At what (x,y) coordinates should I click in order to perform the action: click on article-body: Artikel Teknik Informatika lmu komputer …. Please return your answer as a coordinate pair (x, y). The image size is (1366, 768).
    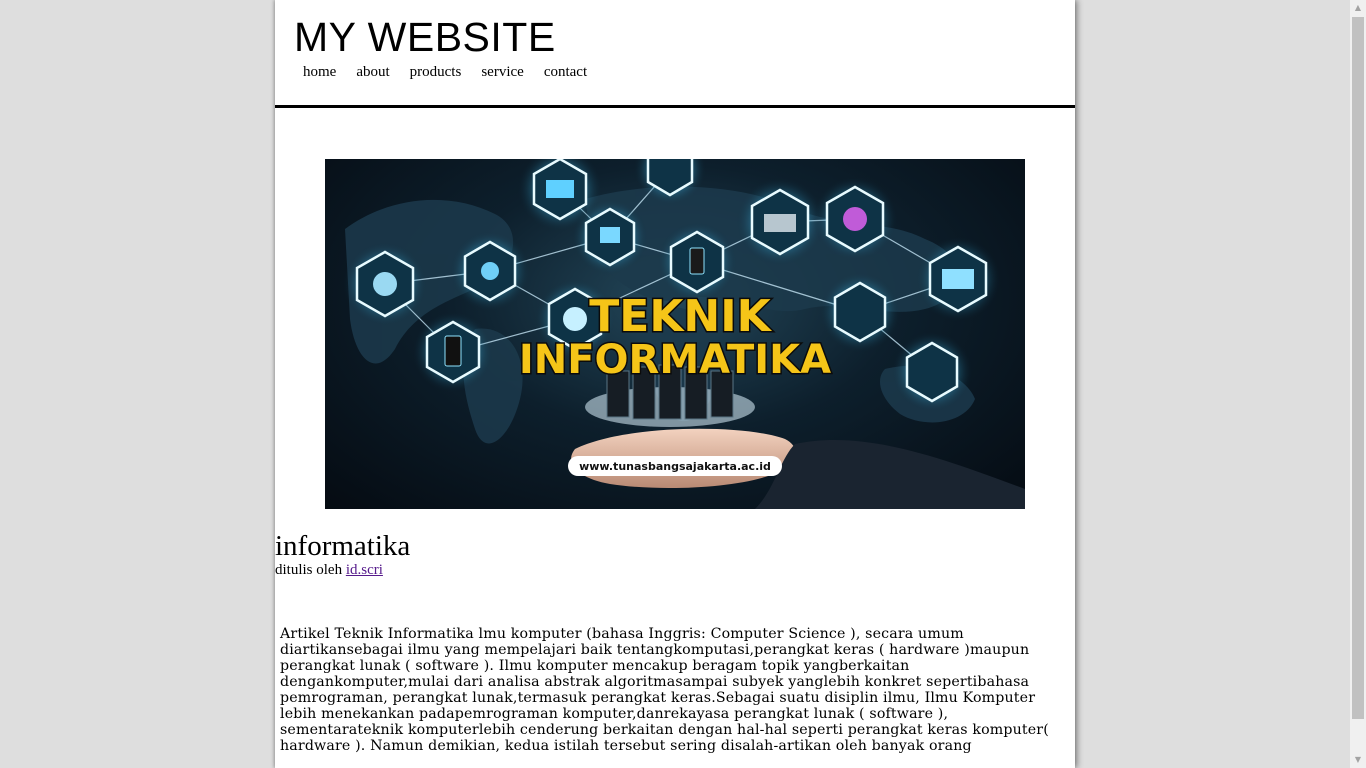
    Looking at the image, I should click on (664, 690).